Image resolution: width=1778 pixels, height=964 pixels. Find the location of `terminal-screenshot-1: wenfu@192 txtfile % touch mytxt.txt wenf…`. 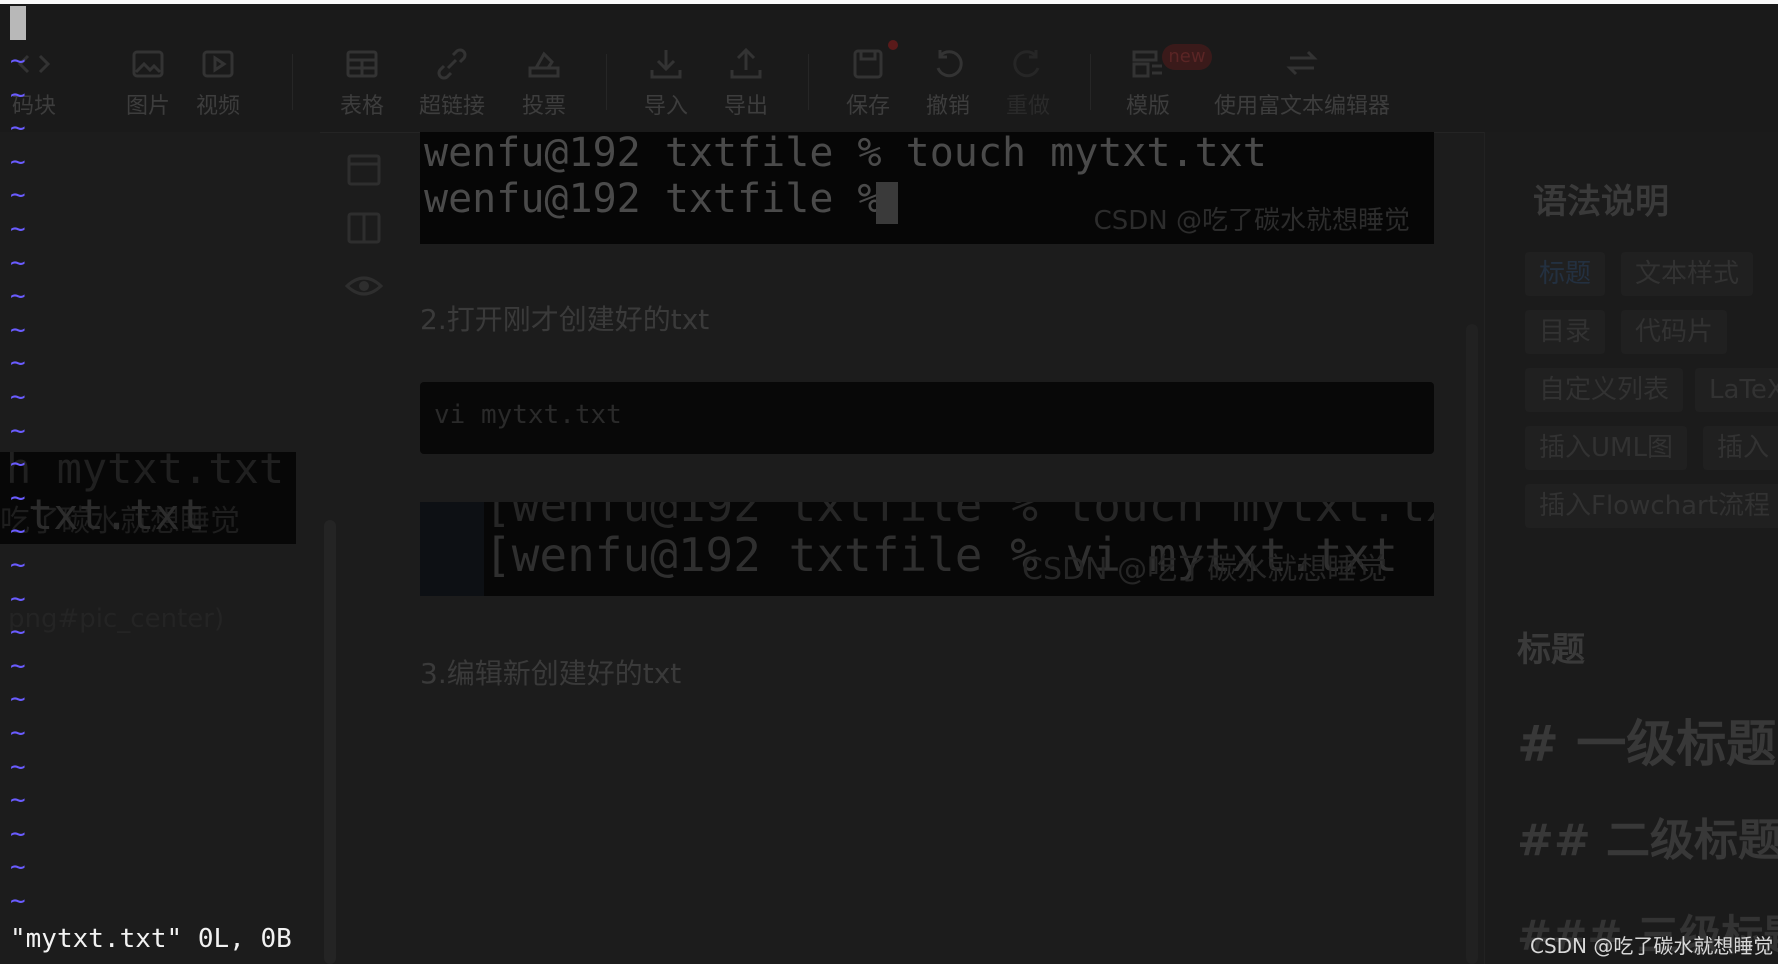

terminal-screenshot-1: wenfu@192 txtfile % touch mytxt.txt wenf… is located at coordinates (927, 188).